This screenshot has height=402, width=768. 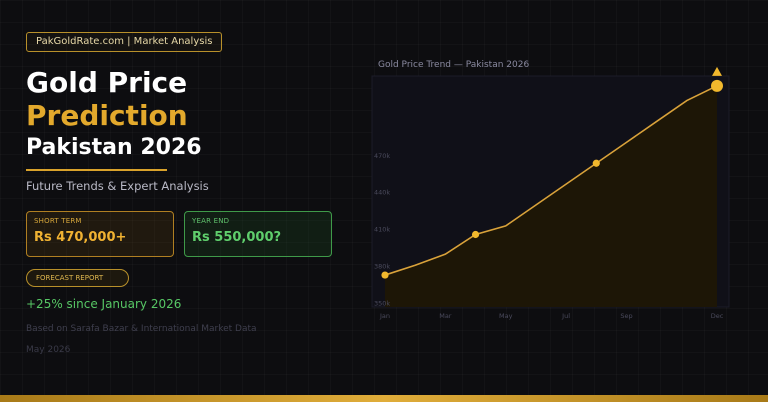 I want to click on chart-y-tick-label: 350k, so click(x=382, y=303).